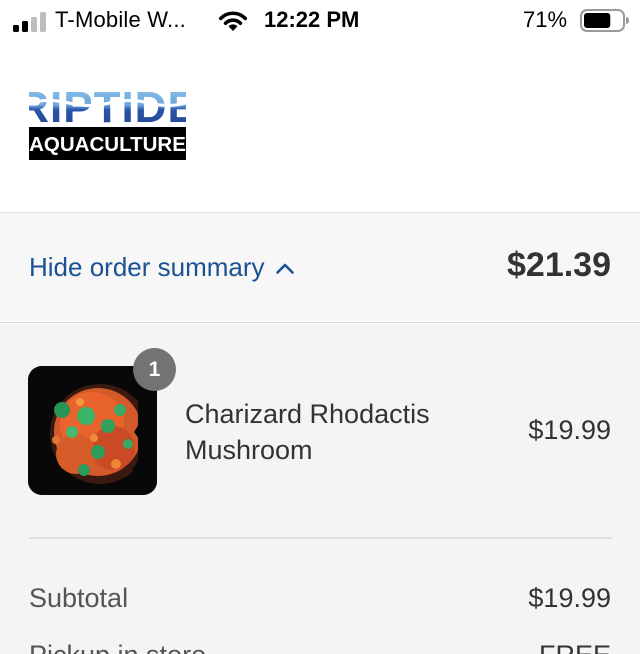  I want to click on logo-wordmark: RIPTIDE, so click(107, 107).